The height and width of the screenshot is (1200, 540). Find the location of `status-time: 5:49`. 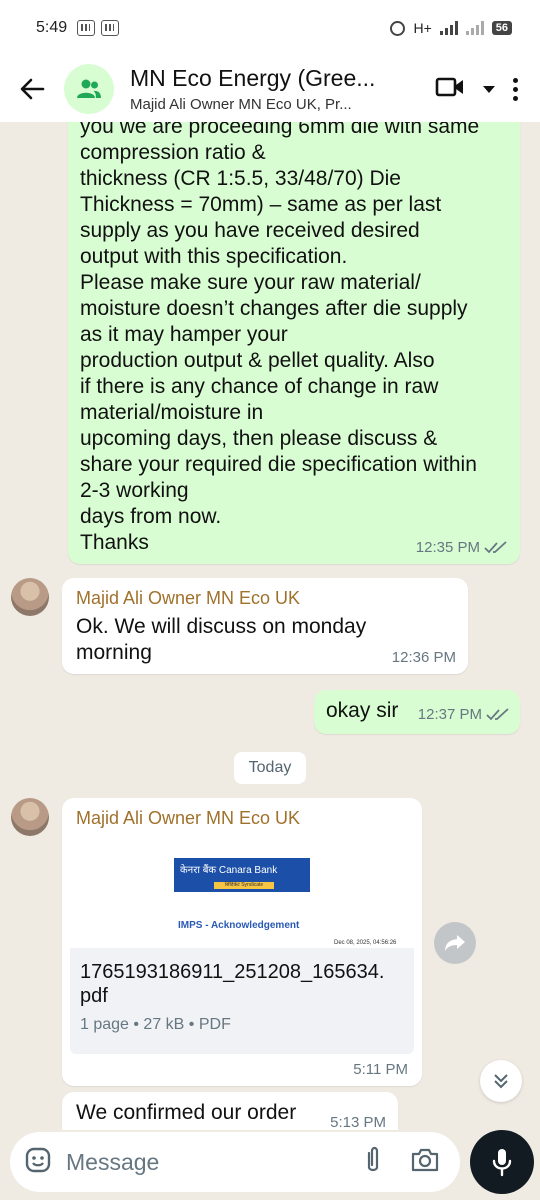

status-time: 5:49 is located at coordinates (52, 27).